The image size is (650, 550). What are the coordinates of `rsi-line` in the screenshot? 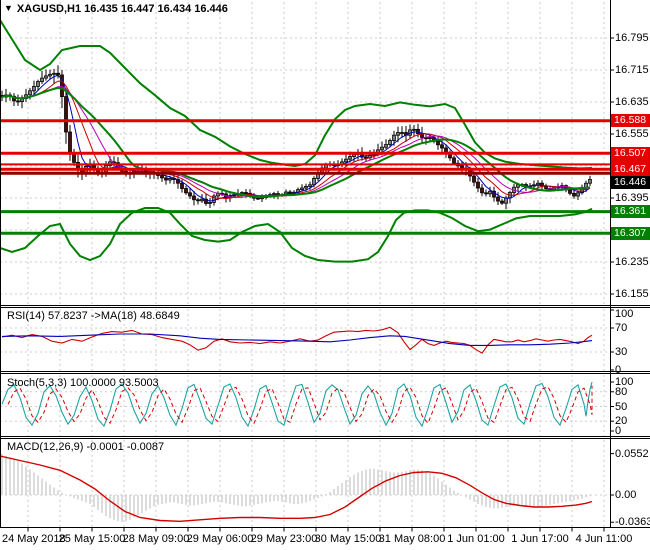 It's located at (297, 340).